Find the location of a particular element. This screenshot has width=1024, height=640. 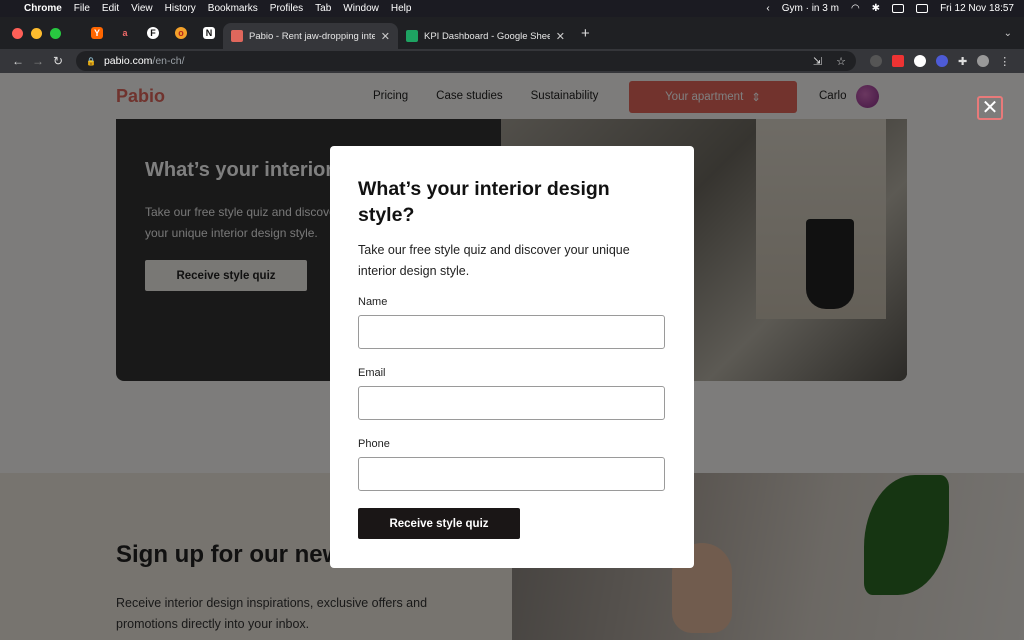

menu-clock: Fri 12 Nov 18:57 is located at coordinates (977, 8).